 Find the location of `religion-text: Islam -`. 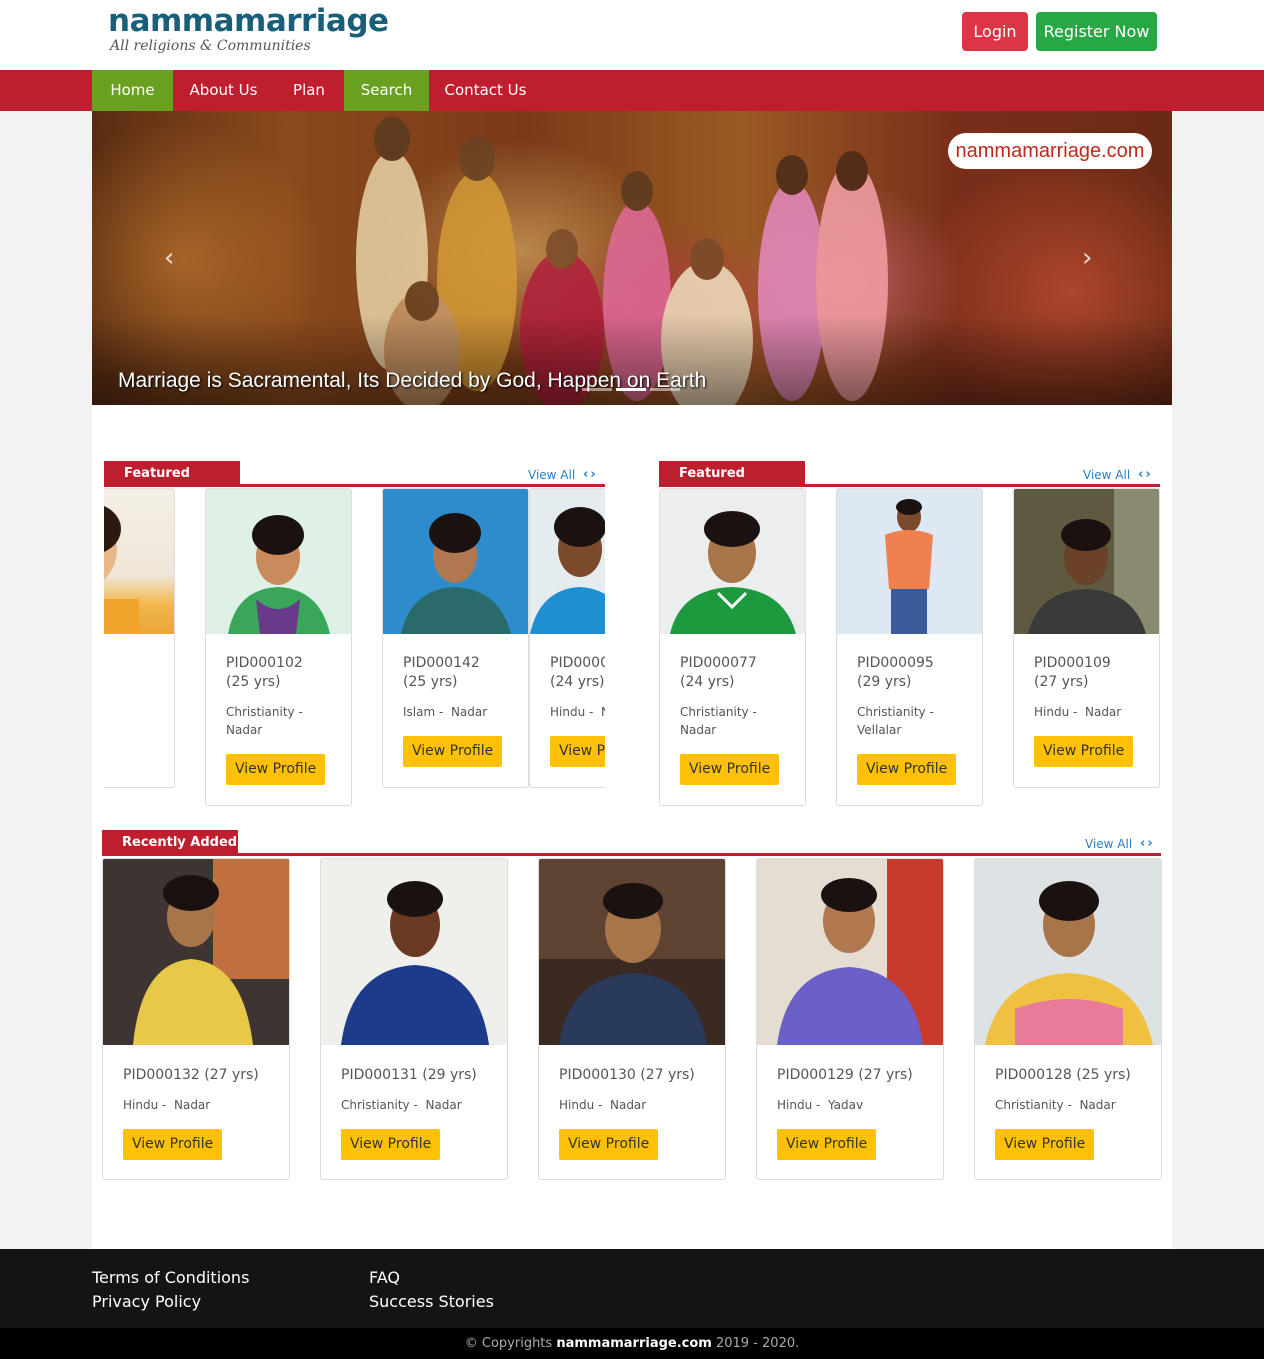

religion-text: Islam - is located at coordinates (423, 712).